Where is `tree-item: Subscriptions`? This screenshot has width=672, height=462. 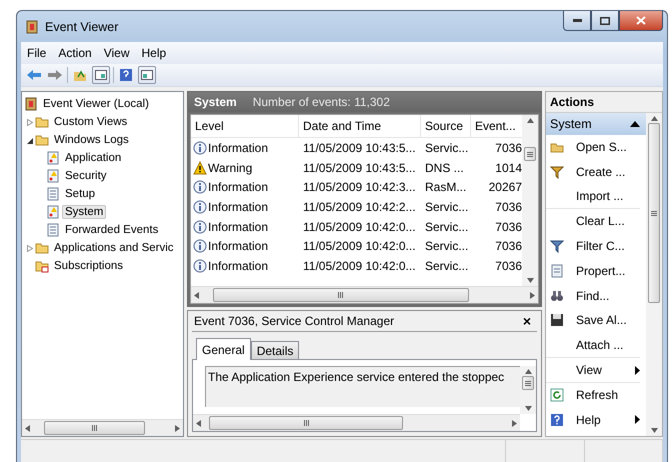 tree-item: Subscriptions is located at coordinates (88, 266).